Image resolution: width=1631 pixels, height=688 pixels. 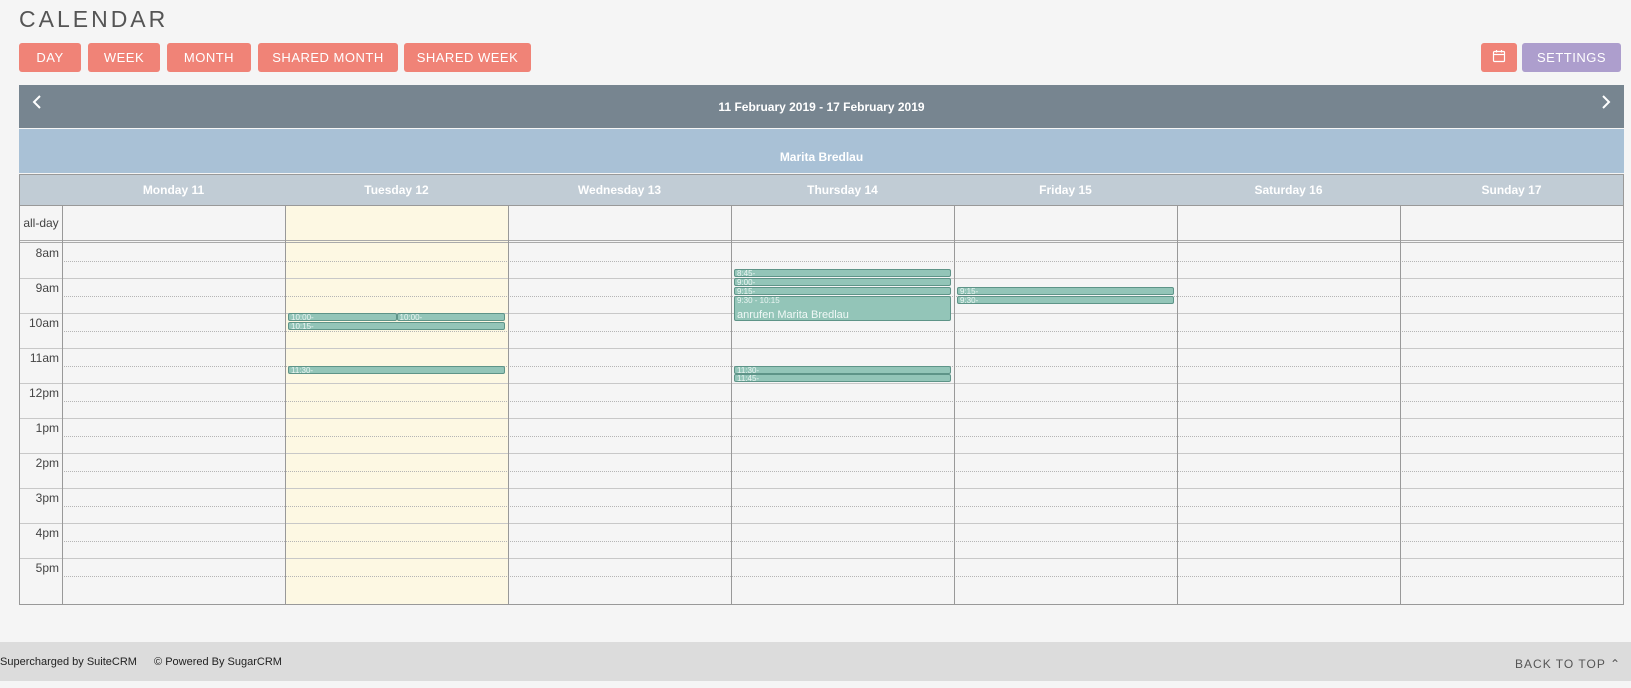 I want to click on today-column-highlight, so click(x=396, y=405).